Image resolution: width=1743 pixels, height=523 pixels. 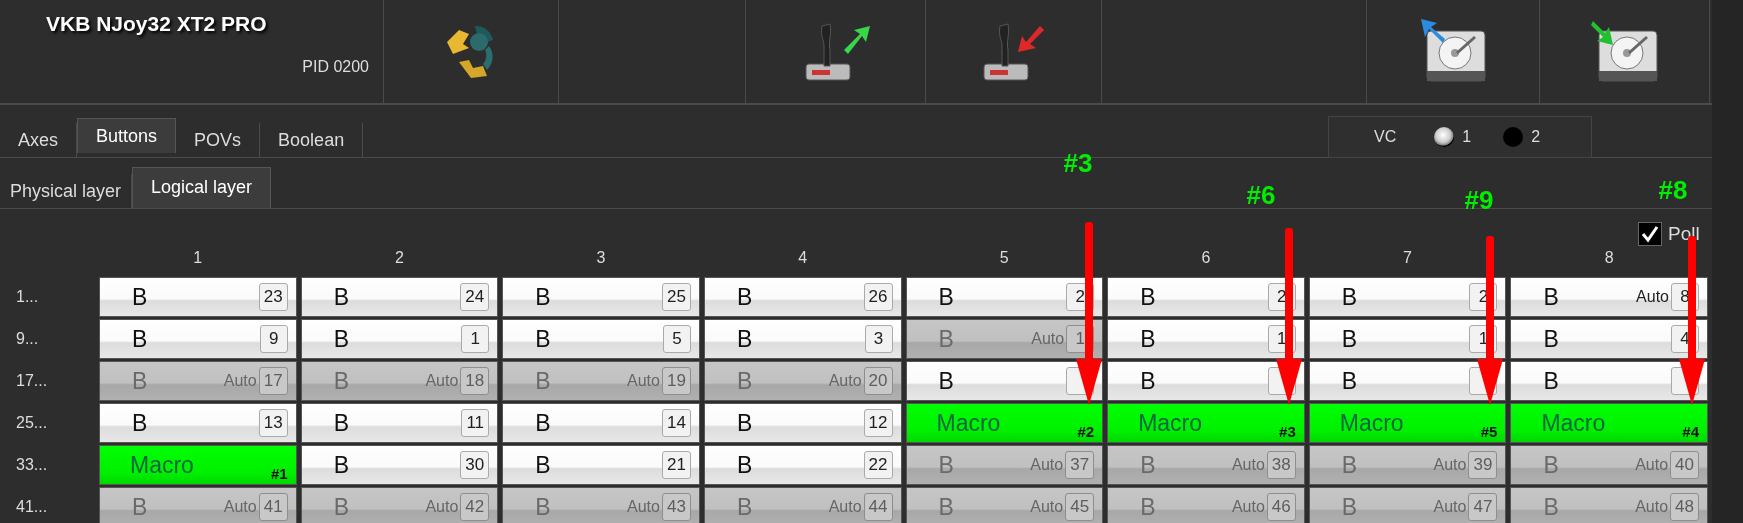 I want to click on number-badge: 19, so click(x=676, y=381).